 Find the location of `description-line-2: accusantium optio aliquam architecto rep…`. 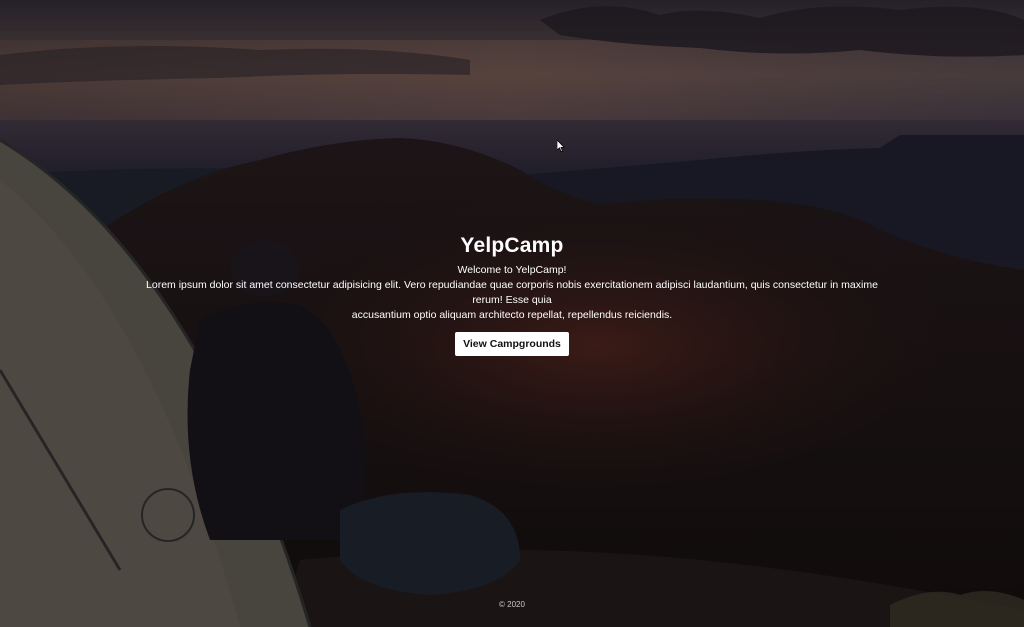

description-line-2: accusantium optio aliquam architecto rep… is located at coordinates (512, 315).